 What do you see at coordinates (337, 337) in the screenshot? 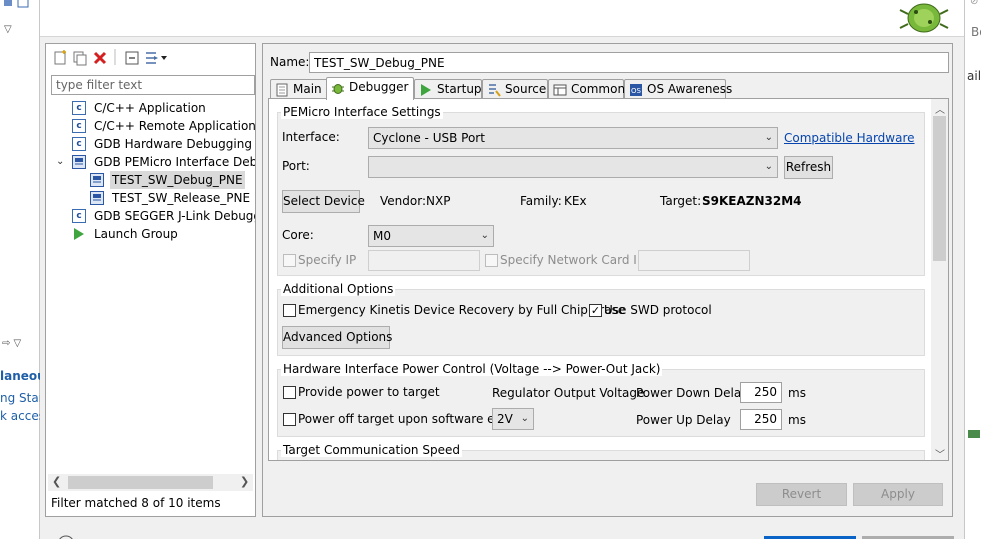
I see `advanced-options-button: Advanced Options` at bounding box center [337, 337].